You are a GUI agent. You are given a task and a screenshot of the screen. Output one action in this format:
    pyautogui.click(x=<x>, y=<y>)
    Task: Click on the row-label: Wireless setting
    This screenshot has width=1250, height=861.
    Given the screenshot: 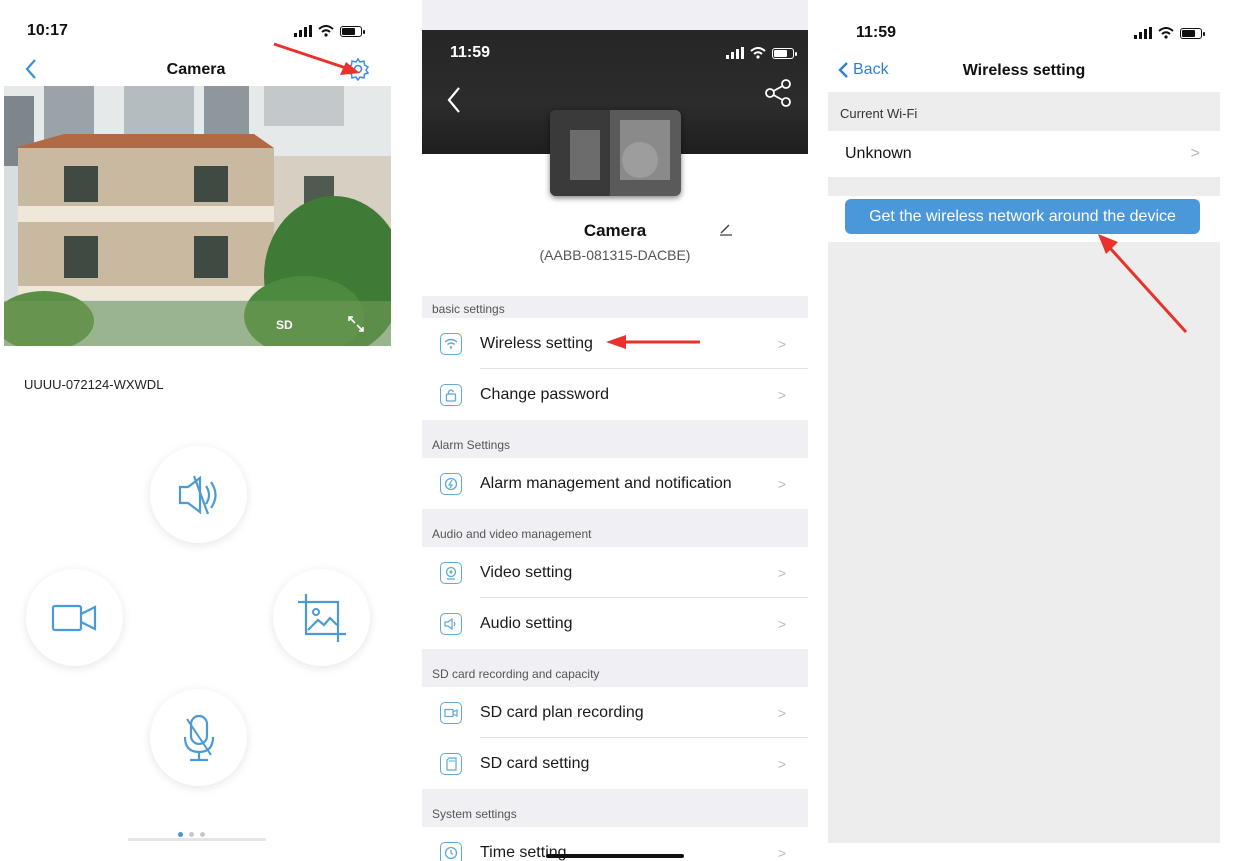 What is the action you would take?
    pyautogui.click(x=536, y=343)
    